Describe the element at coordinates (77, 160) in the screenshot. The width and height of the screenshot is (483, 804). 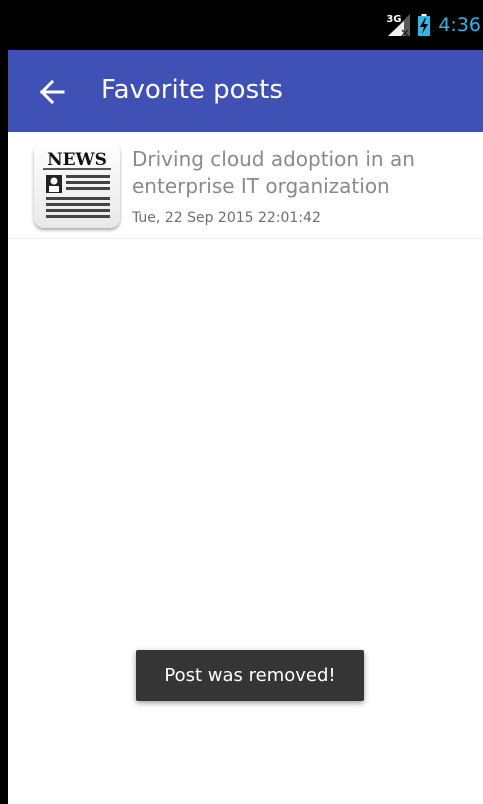
I see `news-icon-label: NEWS` at that location.